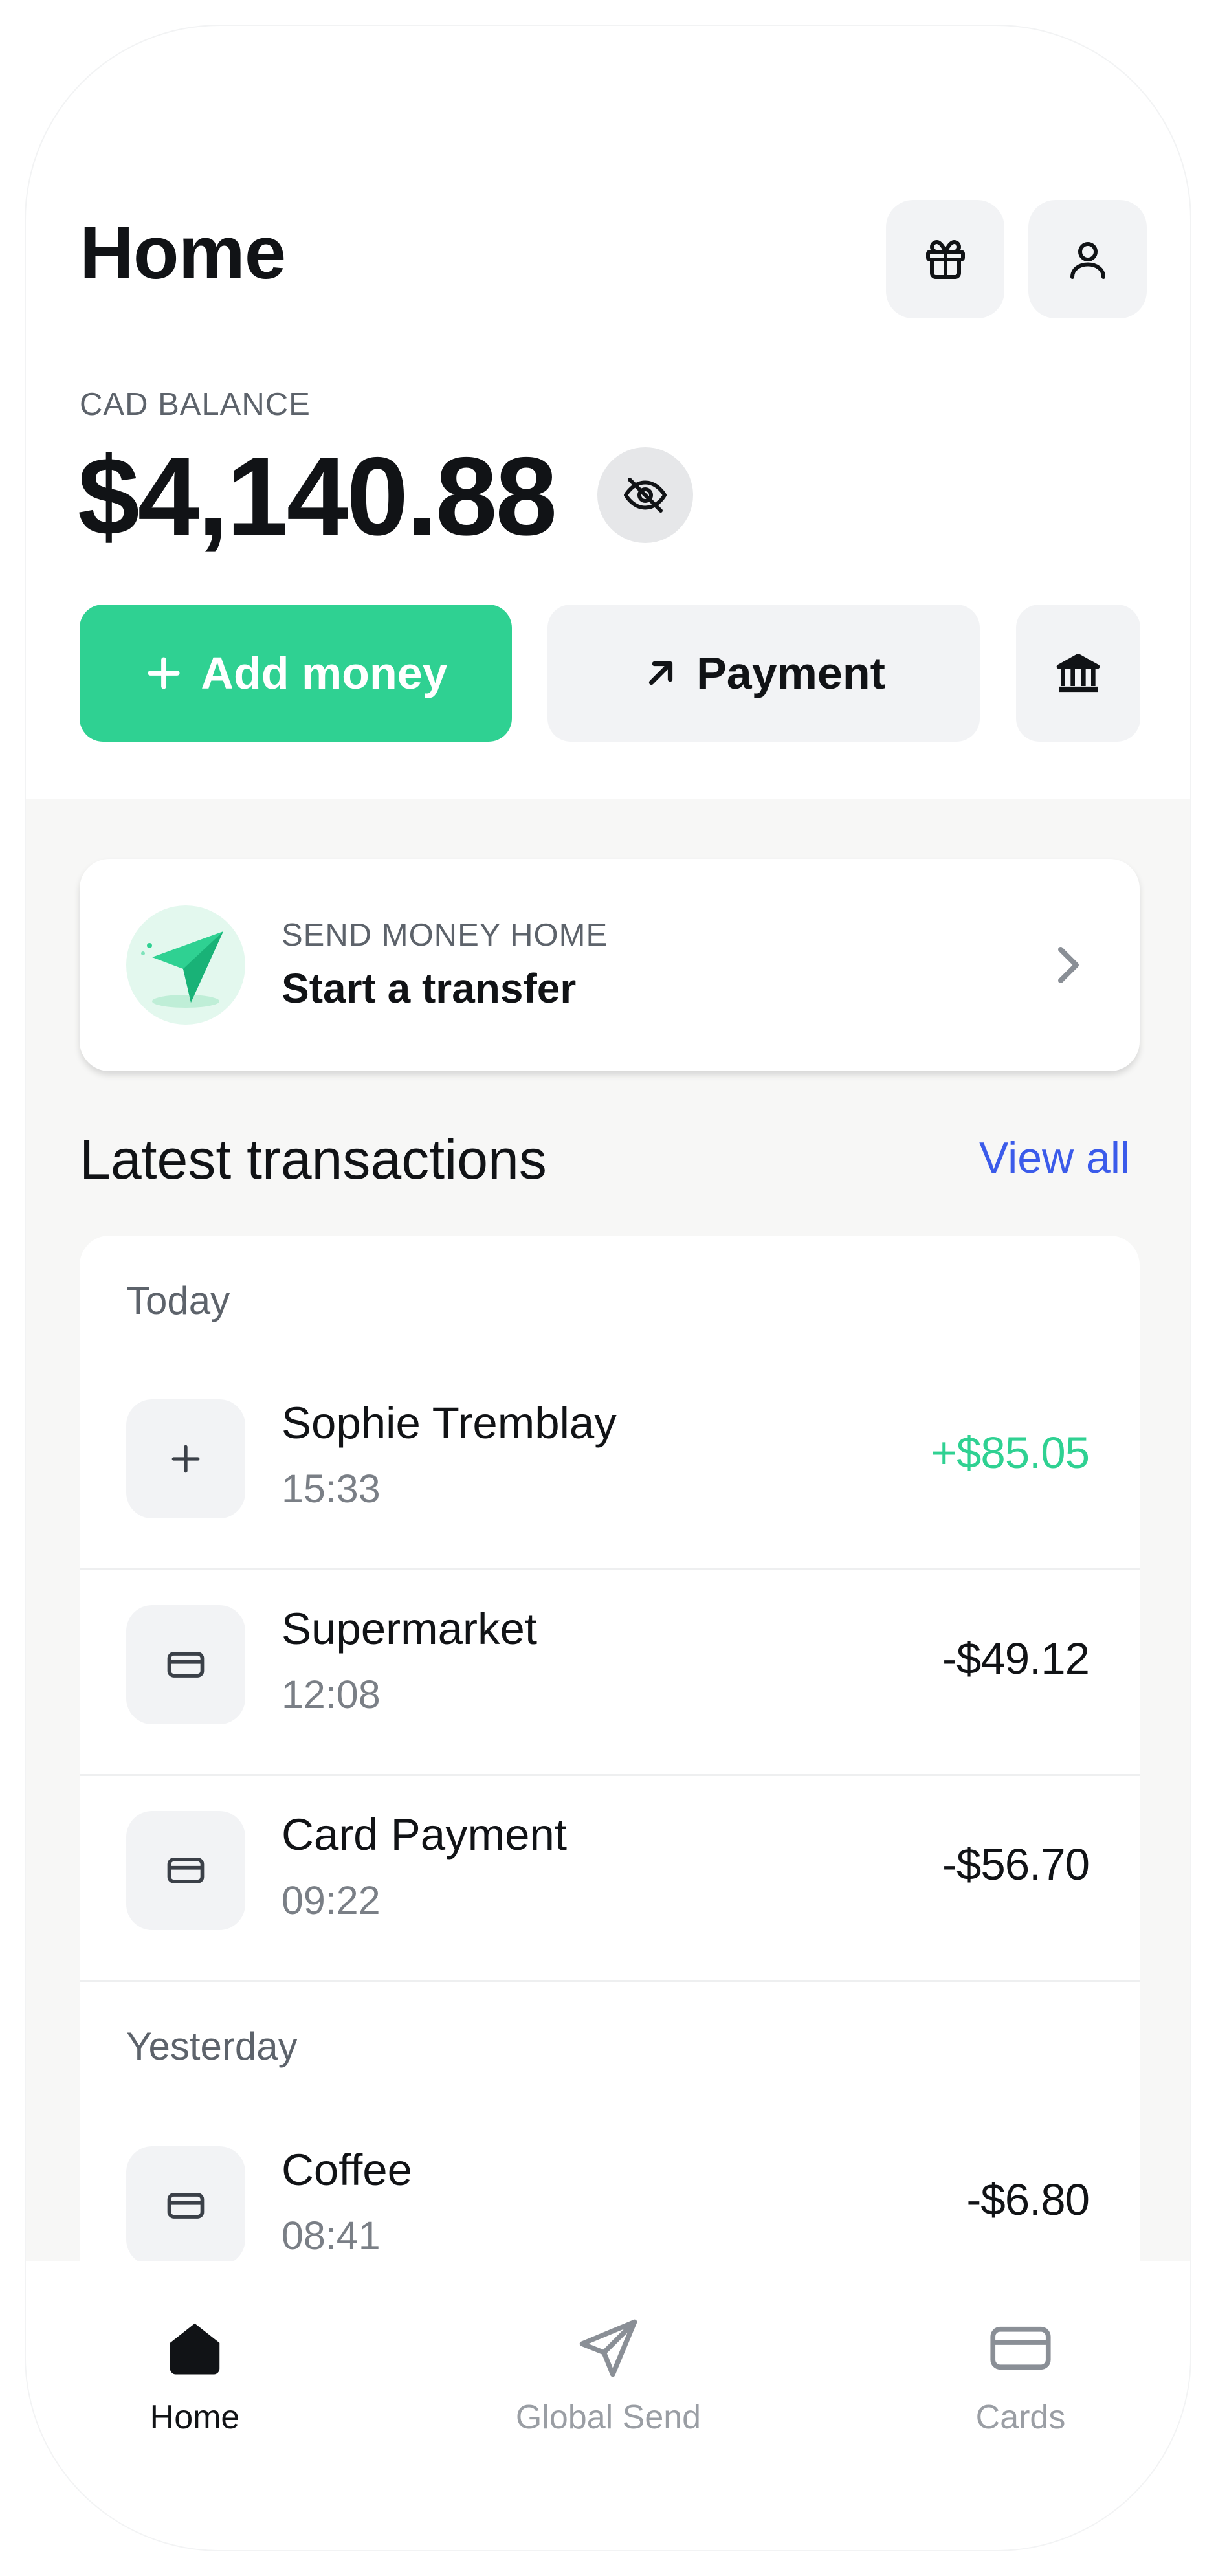 This screenshot has width=1216, height=2576. I want to click on toggle-balance-visibility-button, so click(645, 495).